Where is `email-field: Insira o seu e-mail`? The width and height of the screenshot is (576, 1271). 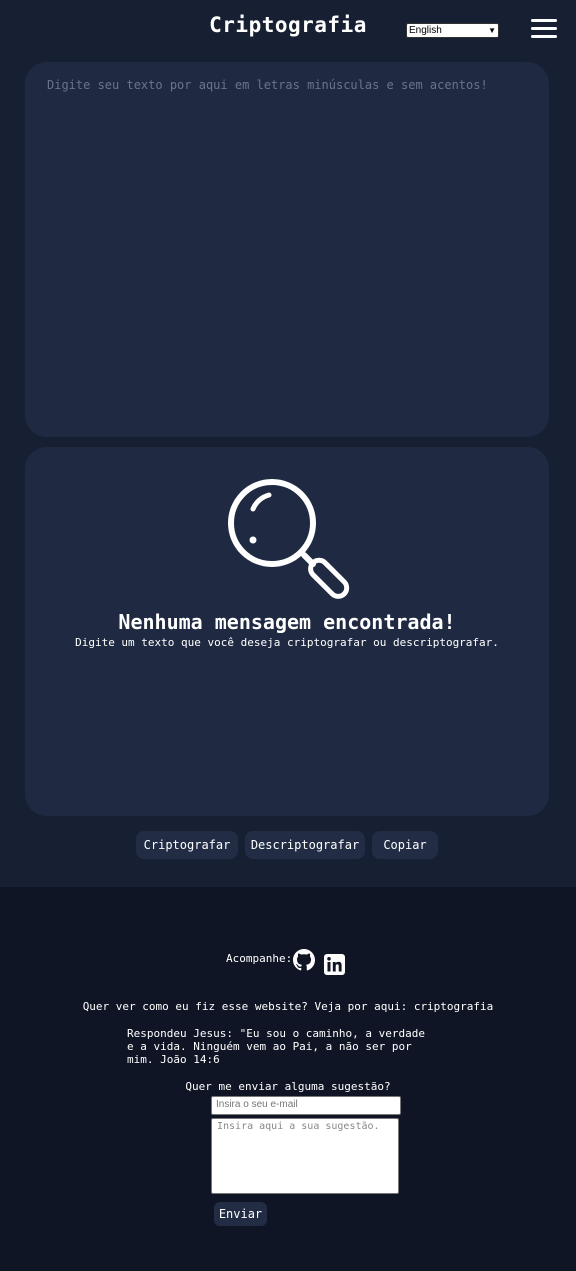
email-field: Insira o seu e-mail is located at coordinates (306, 1105).